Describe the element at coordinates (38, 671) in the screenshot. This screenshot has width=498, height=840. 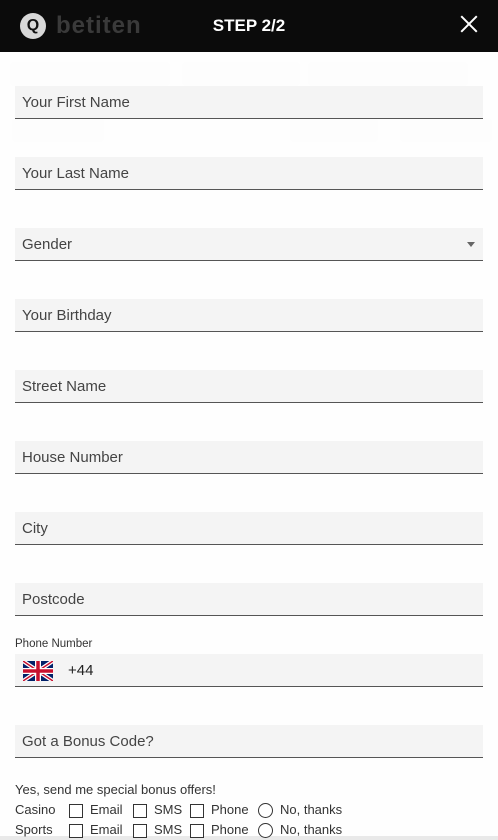
I see `uk-flag-icon` at that location.